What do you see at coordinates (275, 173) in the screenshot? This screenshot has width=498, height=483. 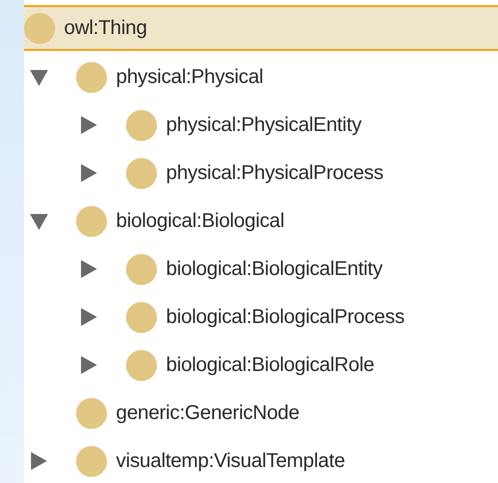 I see `class-label: physical:PhysicalProcess` at bounding box center [275, 173].